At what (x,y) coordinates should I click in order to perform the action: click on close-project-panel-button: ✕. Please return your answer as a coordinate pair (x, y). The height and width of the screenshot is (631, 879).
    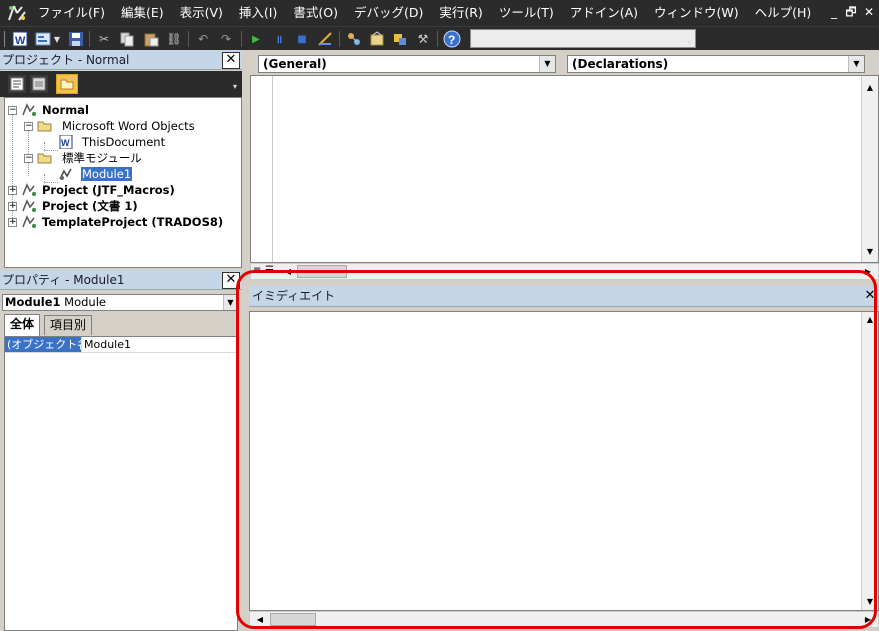
    Looking at the image, I should click on (231, 60).